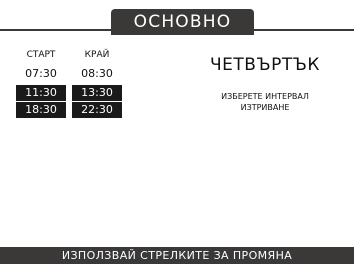  What do you see at coordinates (70, 74) in the screenshot?
I see `interval-row-1: 07:30 08:30` at bounding box center [70, 74].